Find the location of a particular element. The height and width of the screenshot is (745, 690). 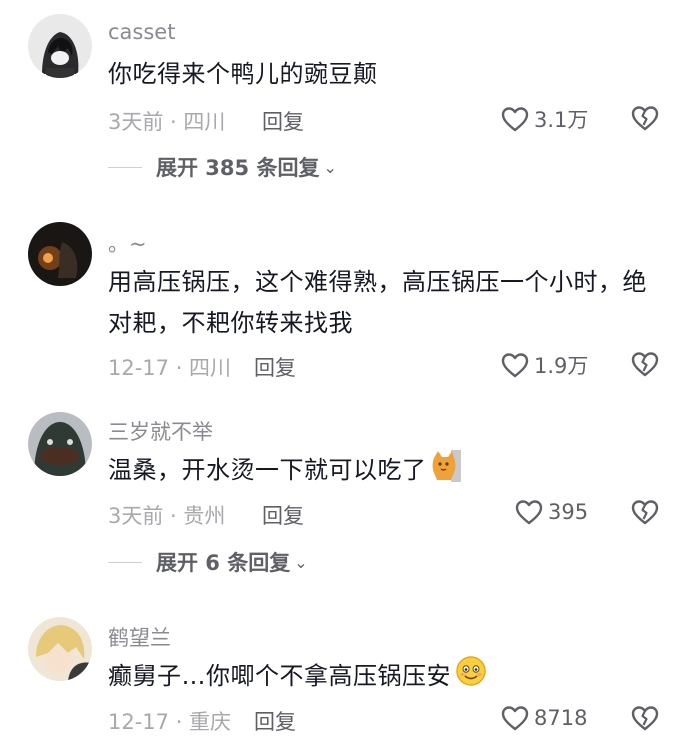

like-count: 3.1万 is located at coordinates (561, 120).